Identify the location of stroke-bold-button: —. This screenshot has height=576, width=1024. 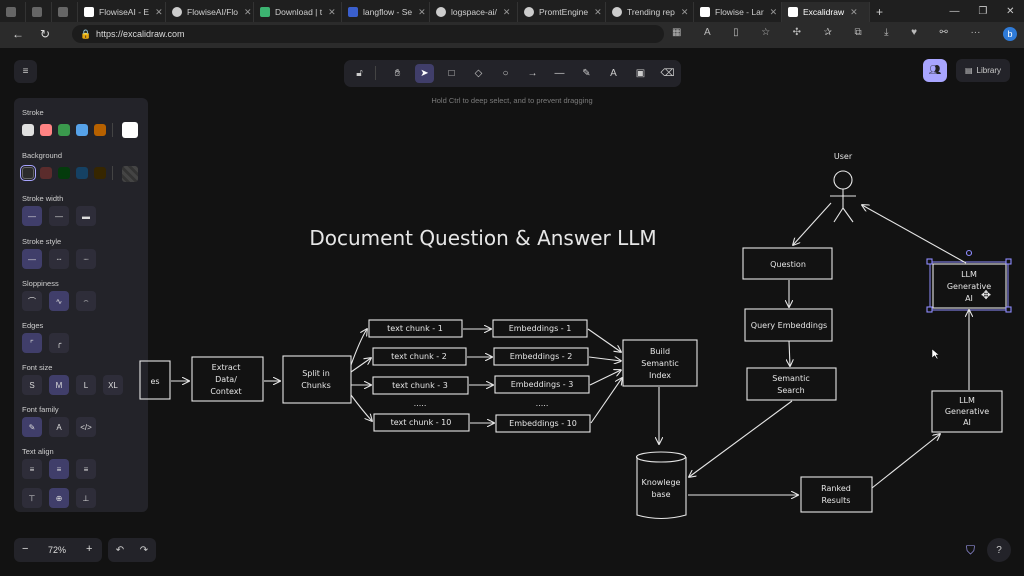
(59, 216).